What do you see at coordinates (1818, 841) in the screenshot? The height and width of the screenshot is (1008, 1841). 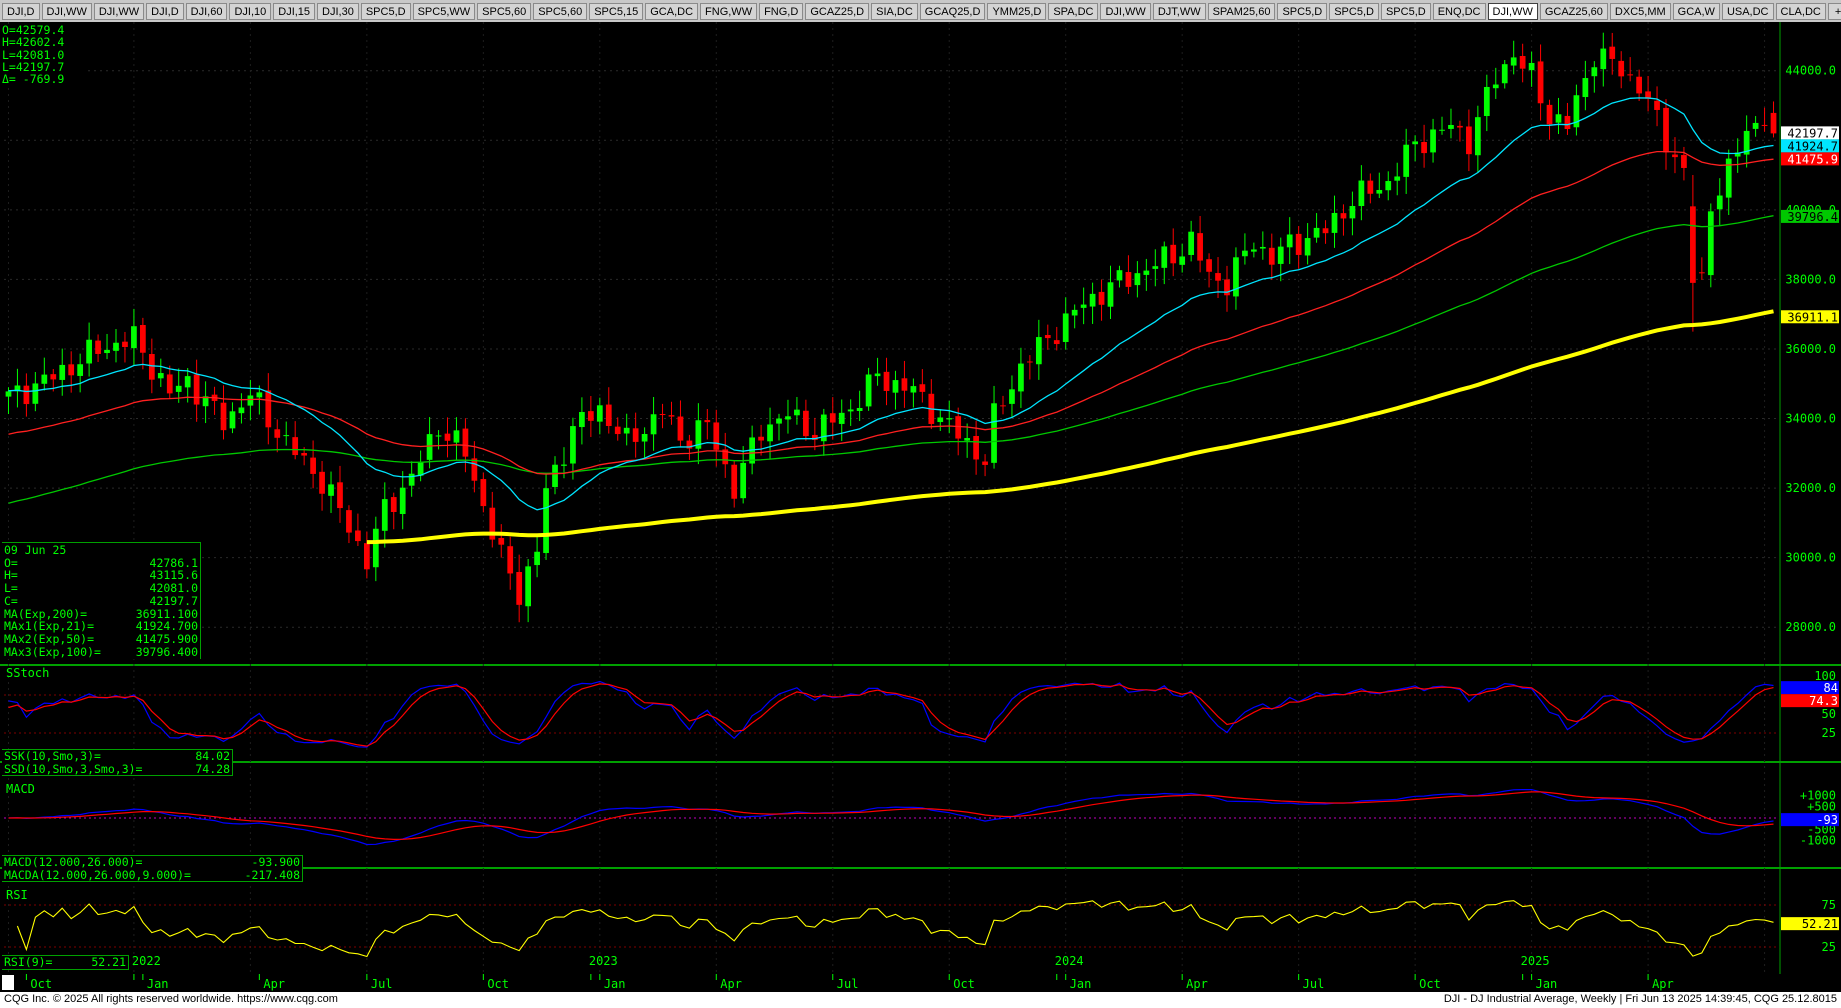 I see `macd-axis-label: -1000` at bounding box center [1818, 841].